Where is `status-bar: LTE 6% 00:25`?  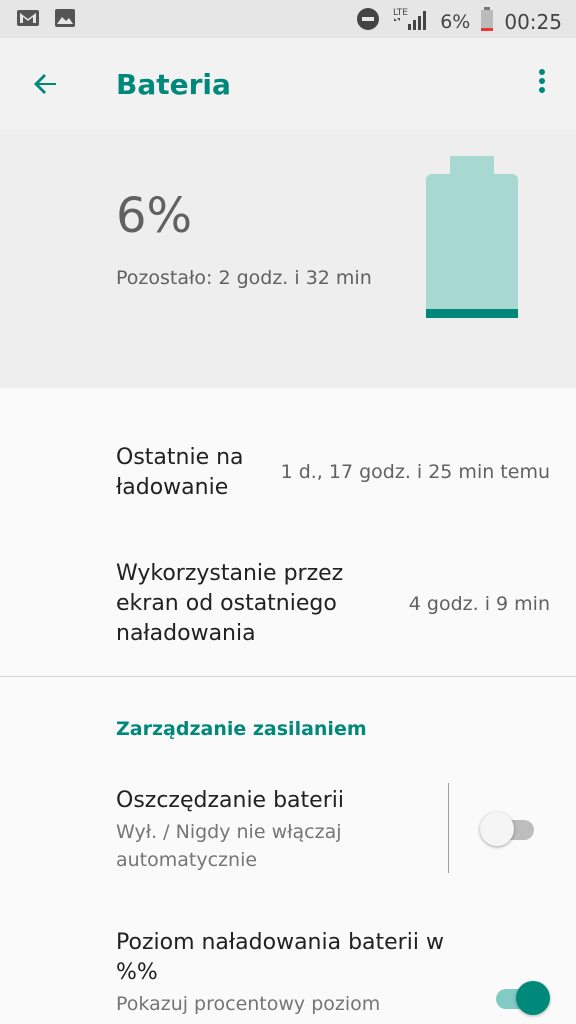 status-bar: LTE 6% 00:25 is located at coordinates (288, 19).